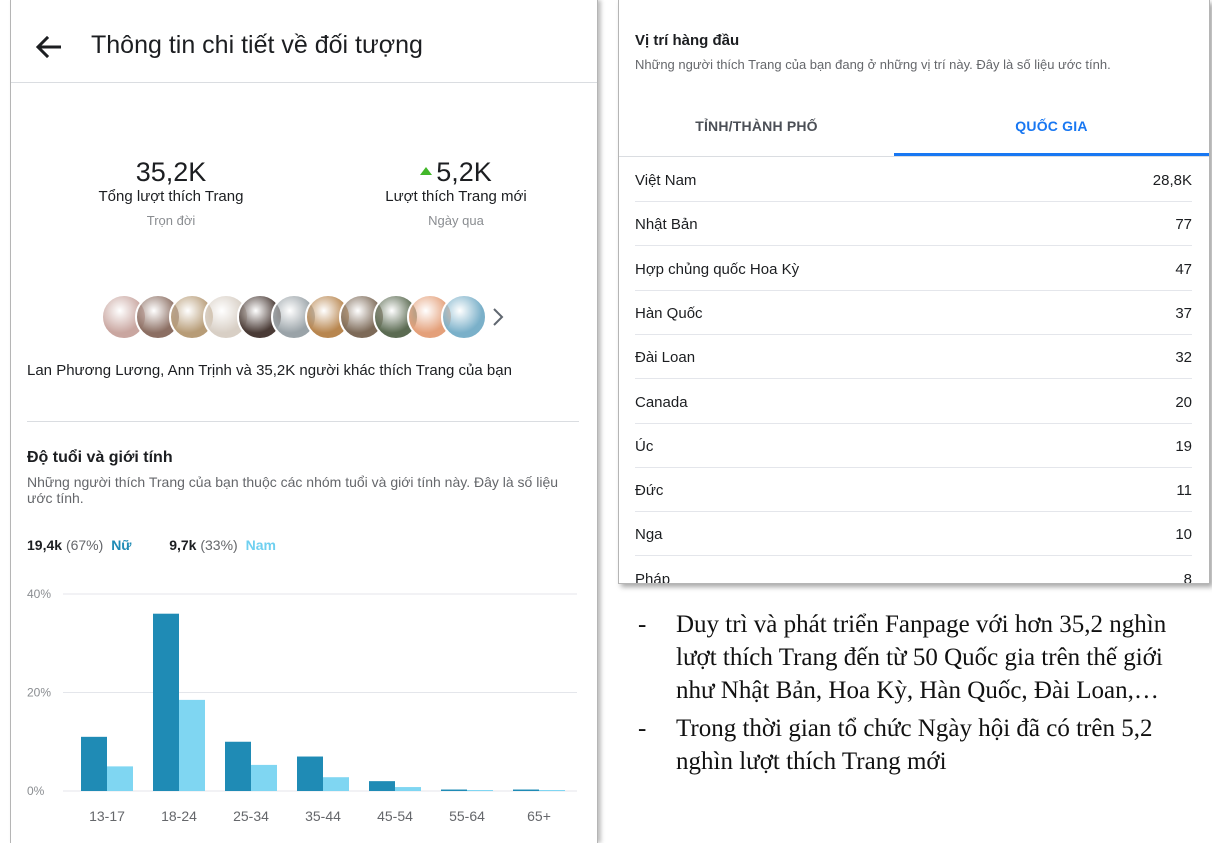 The height and width of the screenshot is (843, 1212). I want to click on male-count: 9,7k, so click(183, 545).